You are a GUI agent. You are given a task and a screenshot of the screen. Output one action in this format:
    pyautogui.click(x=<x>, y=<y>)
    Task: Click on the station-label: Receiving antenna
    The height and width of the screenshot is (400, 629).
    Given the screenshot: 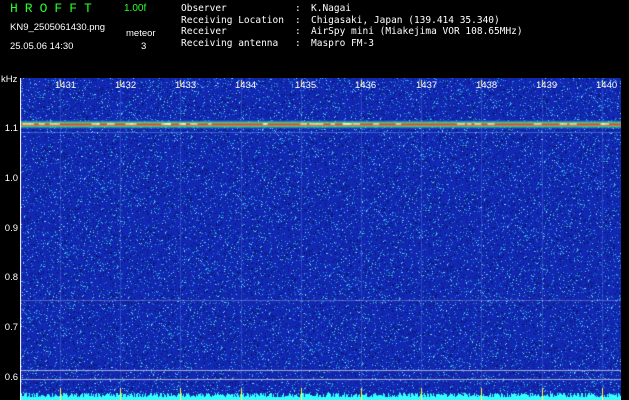 What is the action you would take?
    pyautogui.click(x=230, y=43)
    